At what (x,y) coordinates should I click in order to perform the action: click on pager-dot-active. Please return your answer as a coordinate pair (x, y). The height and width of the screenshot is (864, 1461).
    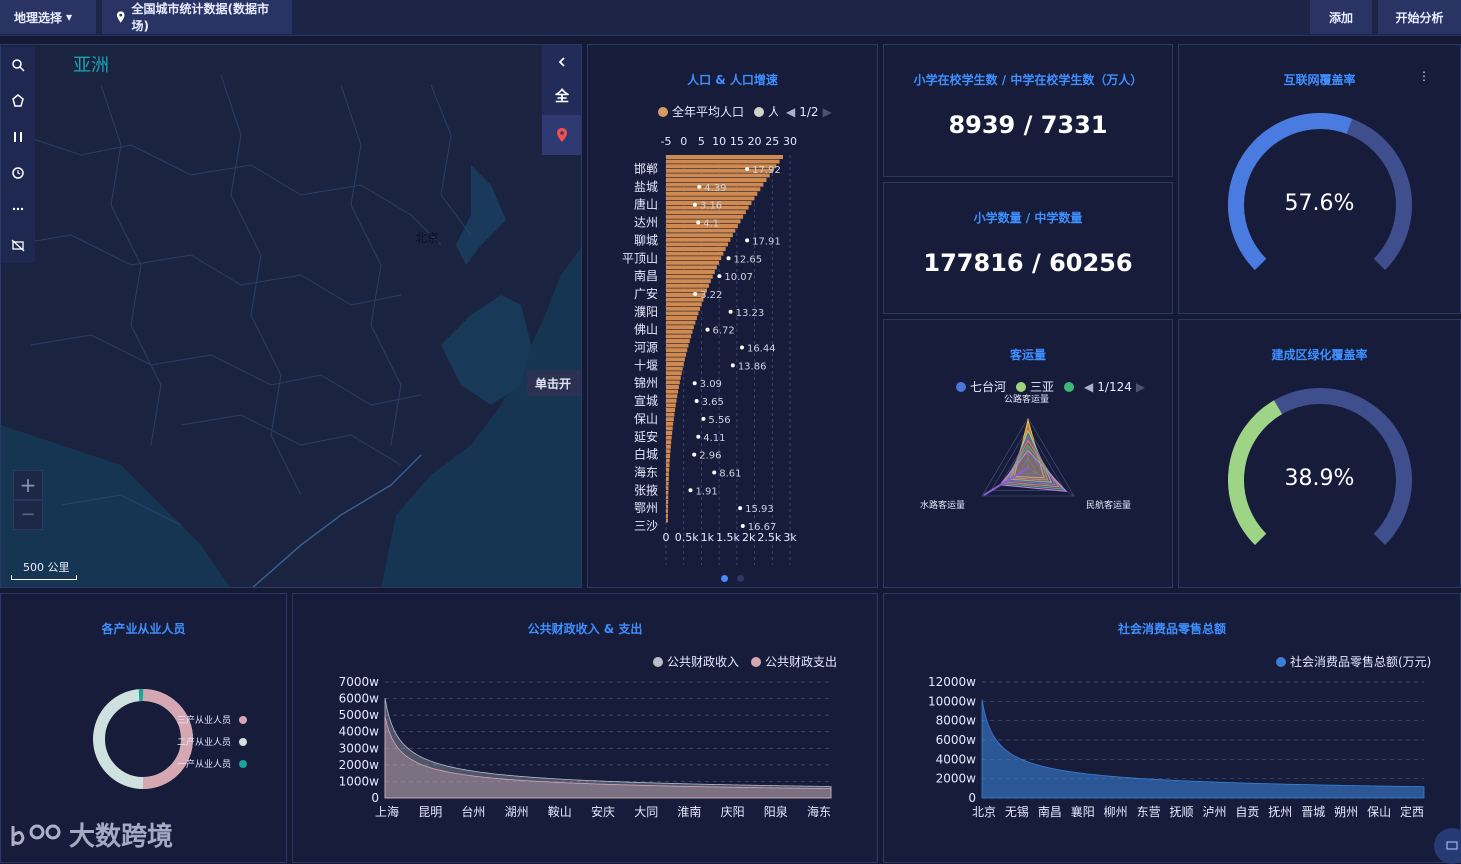
    Looking at the image, I should click on (724, 578).